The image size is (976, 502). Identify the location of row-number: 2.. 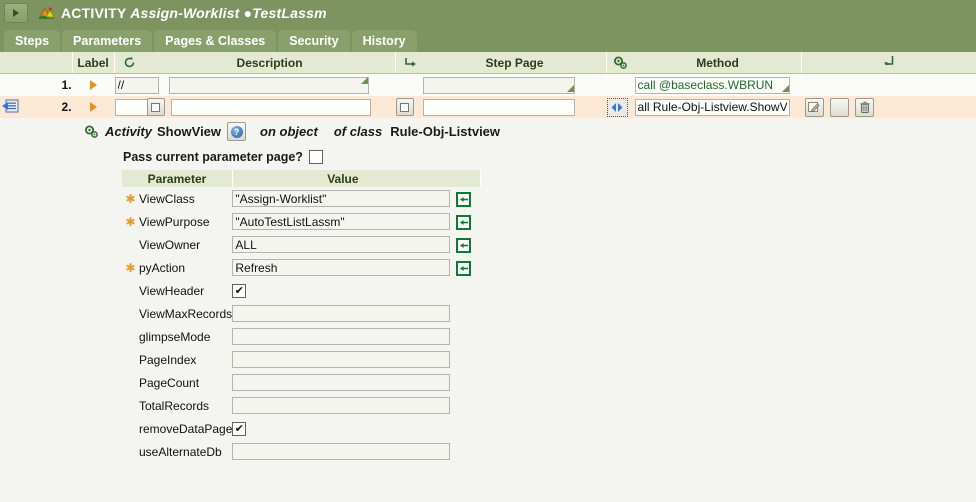
(50, 107).